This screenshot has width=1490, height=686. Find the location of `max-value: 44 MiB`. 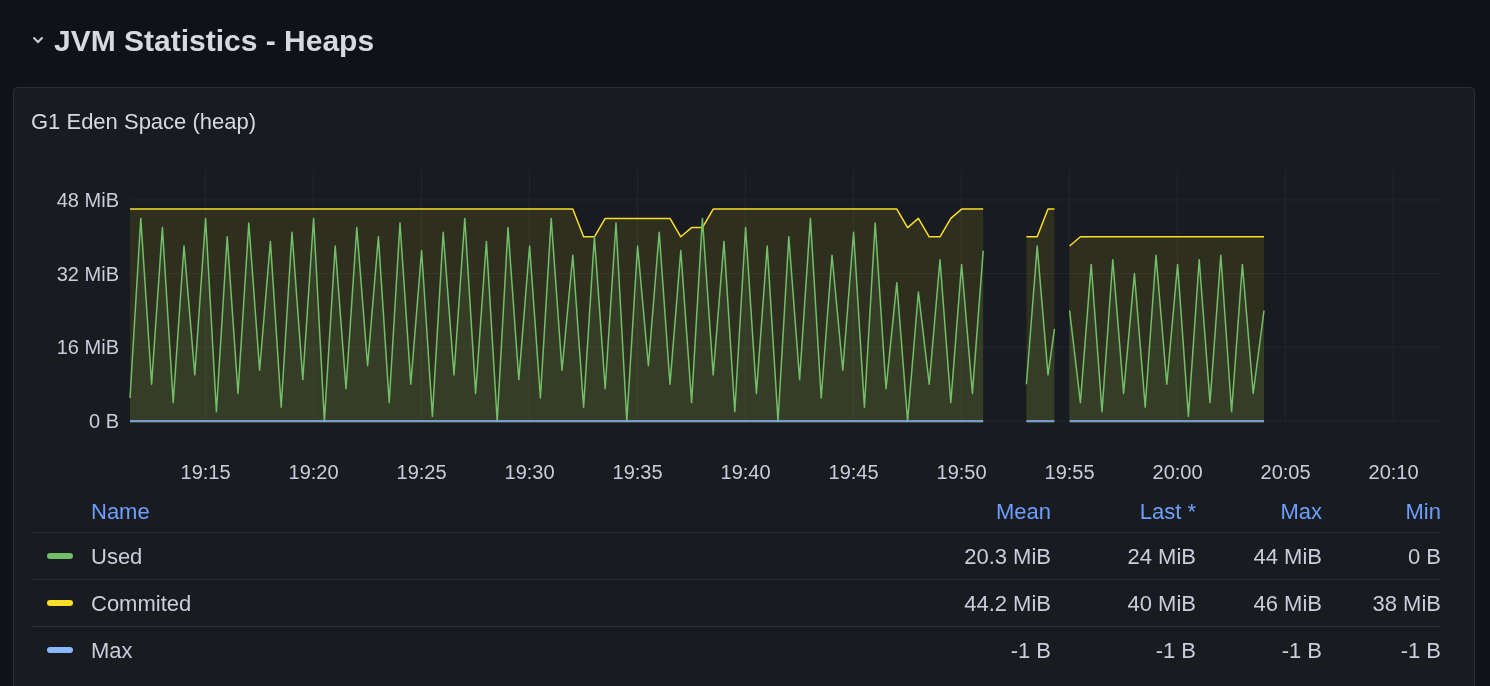

max-value: 44 MiB is located at coordinates (1287, 556).